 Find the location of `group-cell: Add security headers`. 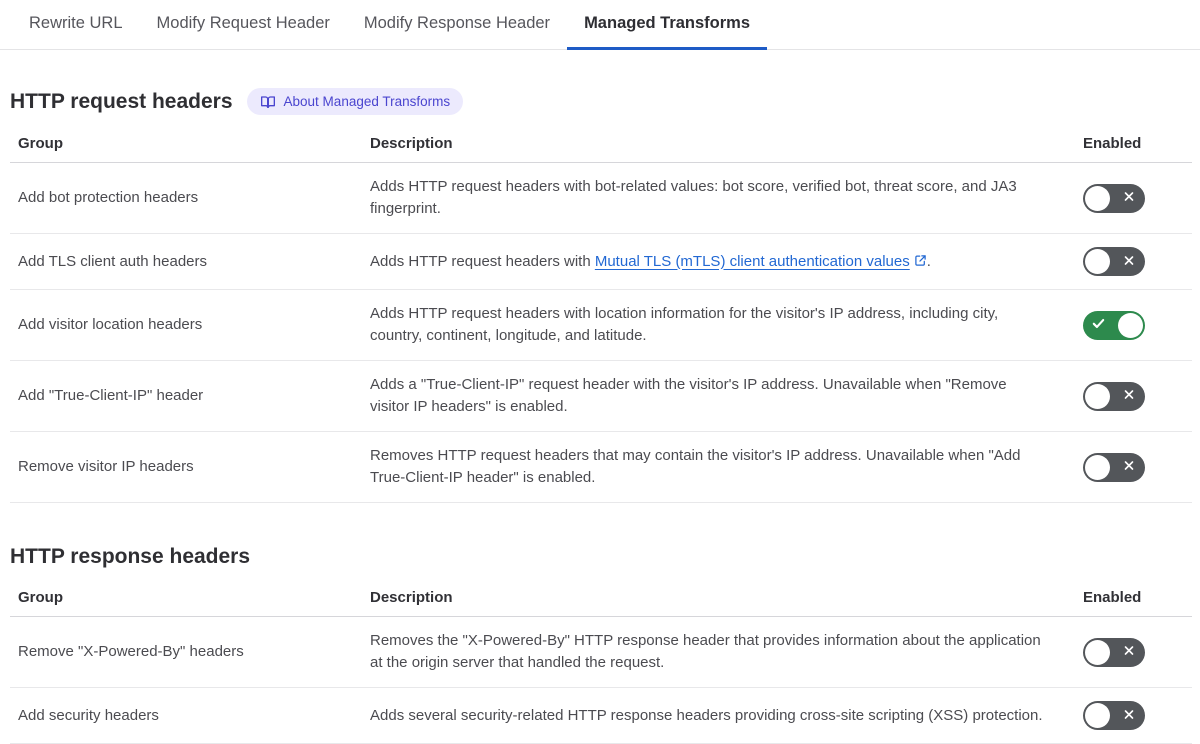

group-cell: Add security headers is located at coordinates (88, 715).